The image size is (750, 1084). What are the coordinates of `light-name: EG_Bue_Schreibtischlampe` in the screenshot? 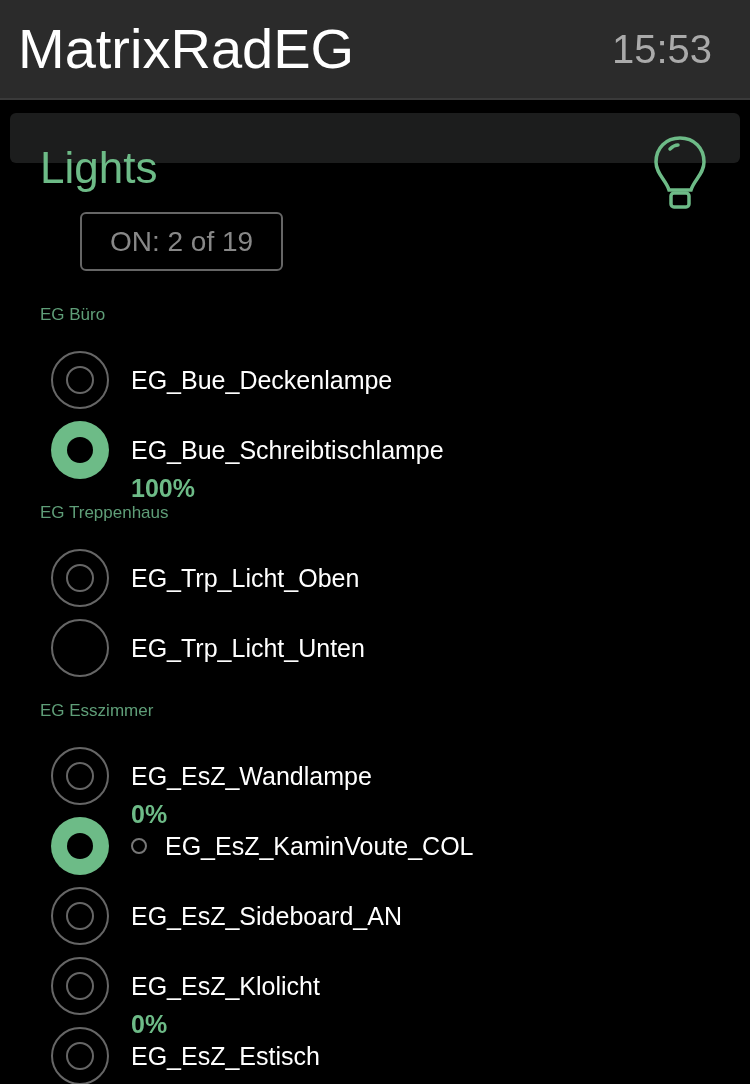 It's located at (287, 450).